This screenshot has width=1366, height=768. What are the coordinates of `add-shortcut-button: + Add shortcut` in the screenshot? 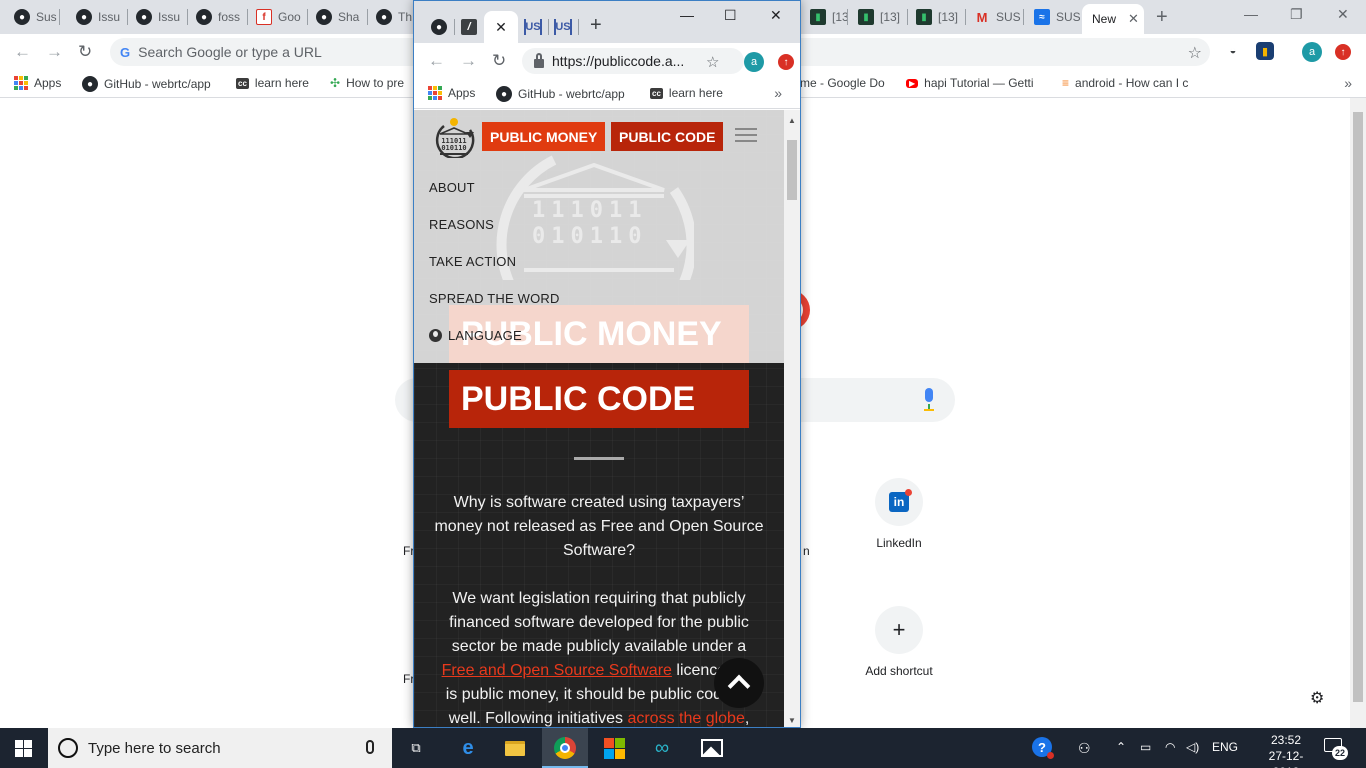 It's located at (899, 642).